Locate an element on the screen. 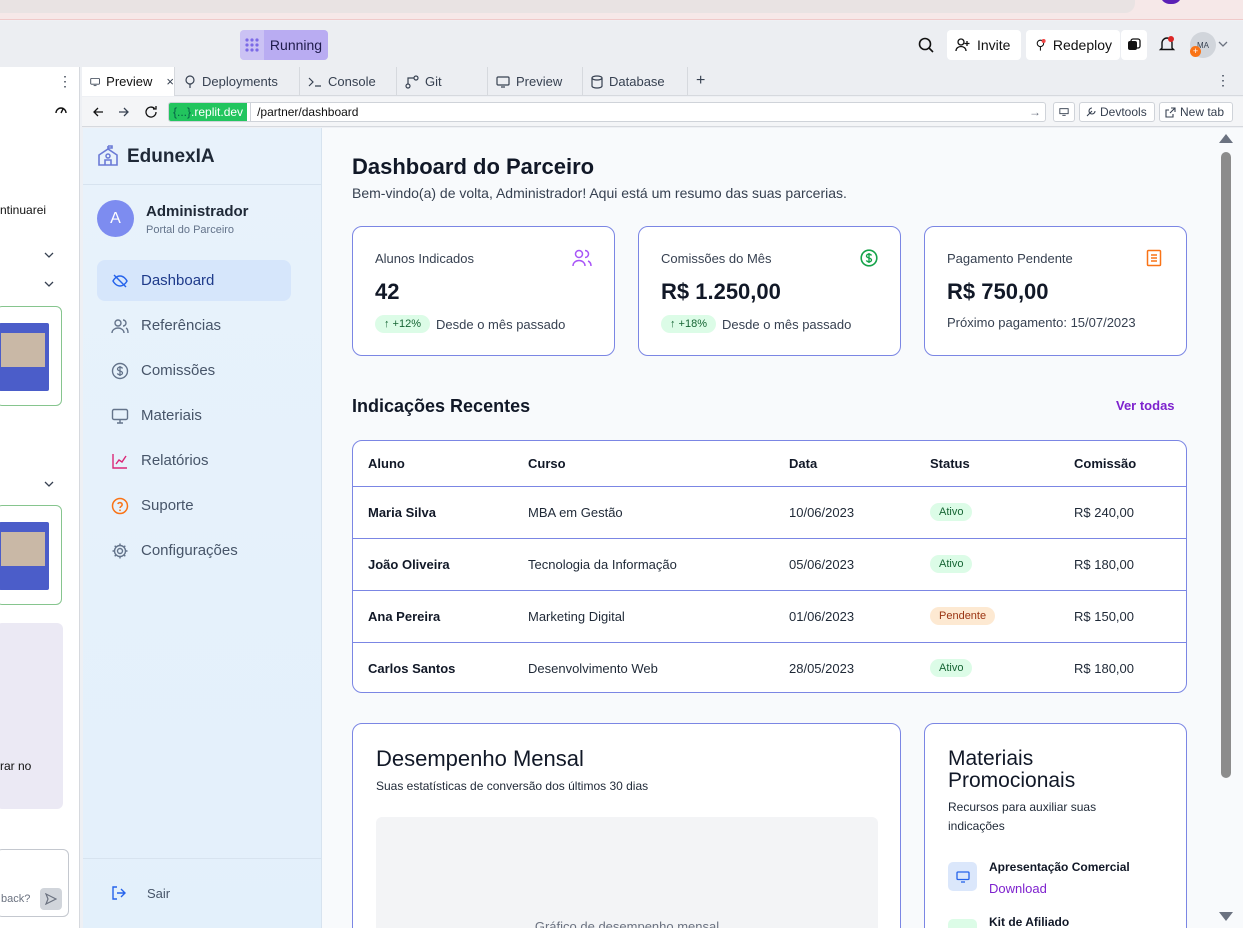 The height and width of the screenshot is (928, 1243). chat-placeholder: back? is located at coordinates (16, 899).